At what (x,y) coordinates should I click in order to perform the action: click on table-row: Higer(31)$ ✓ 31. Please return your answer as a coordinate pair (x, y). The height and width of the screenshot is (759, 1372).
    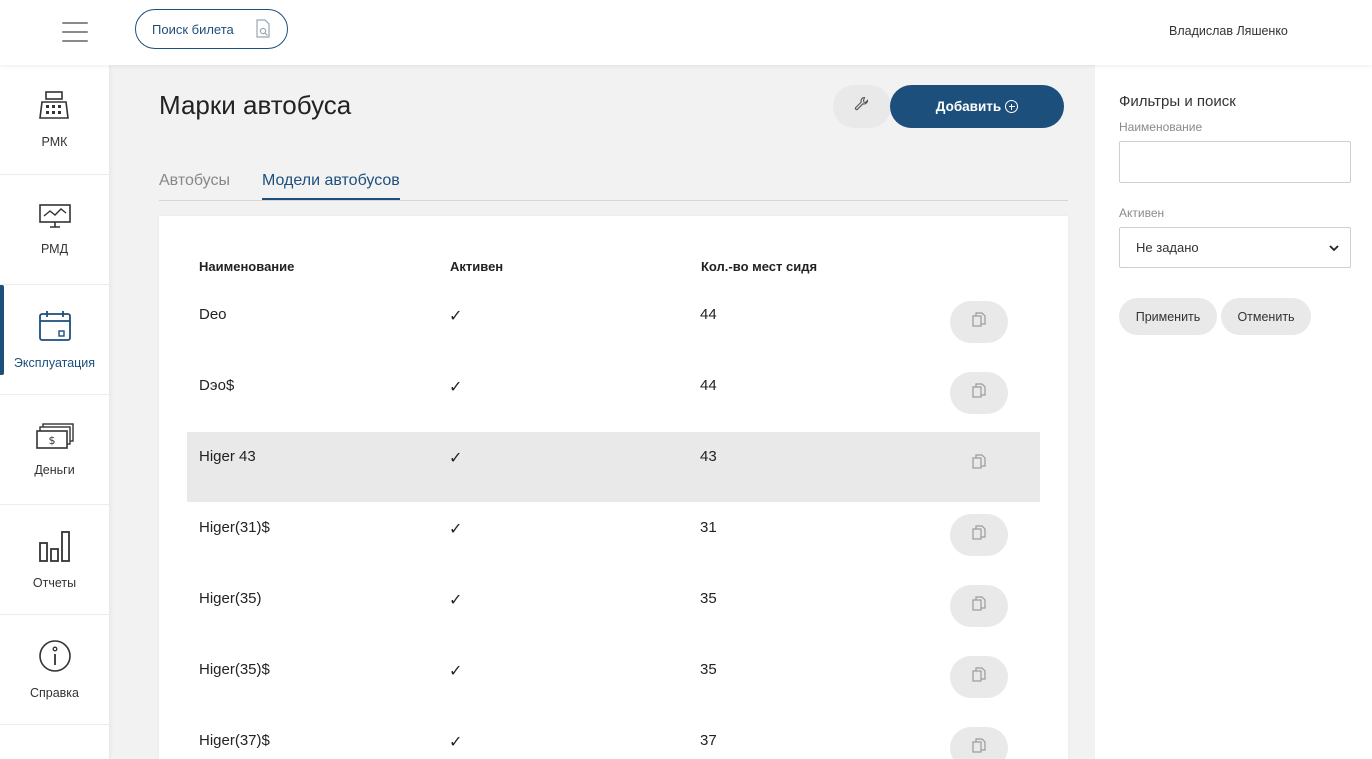
    Looking at the image, I should click on (613, 538).